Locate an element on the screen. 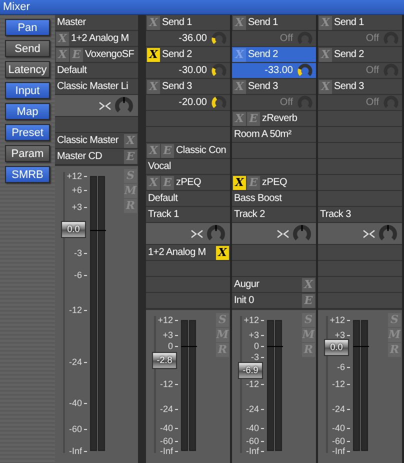 The image size is (404, 463). mode-button: Send is located at coordinates (27, 48).